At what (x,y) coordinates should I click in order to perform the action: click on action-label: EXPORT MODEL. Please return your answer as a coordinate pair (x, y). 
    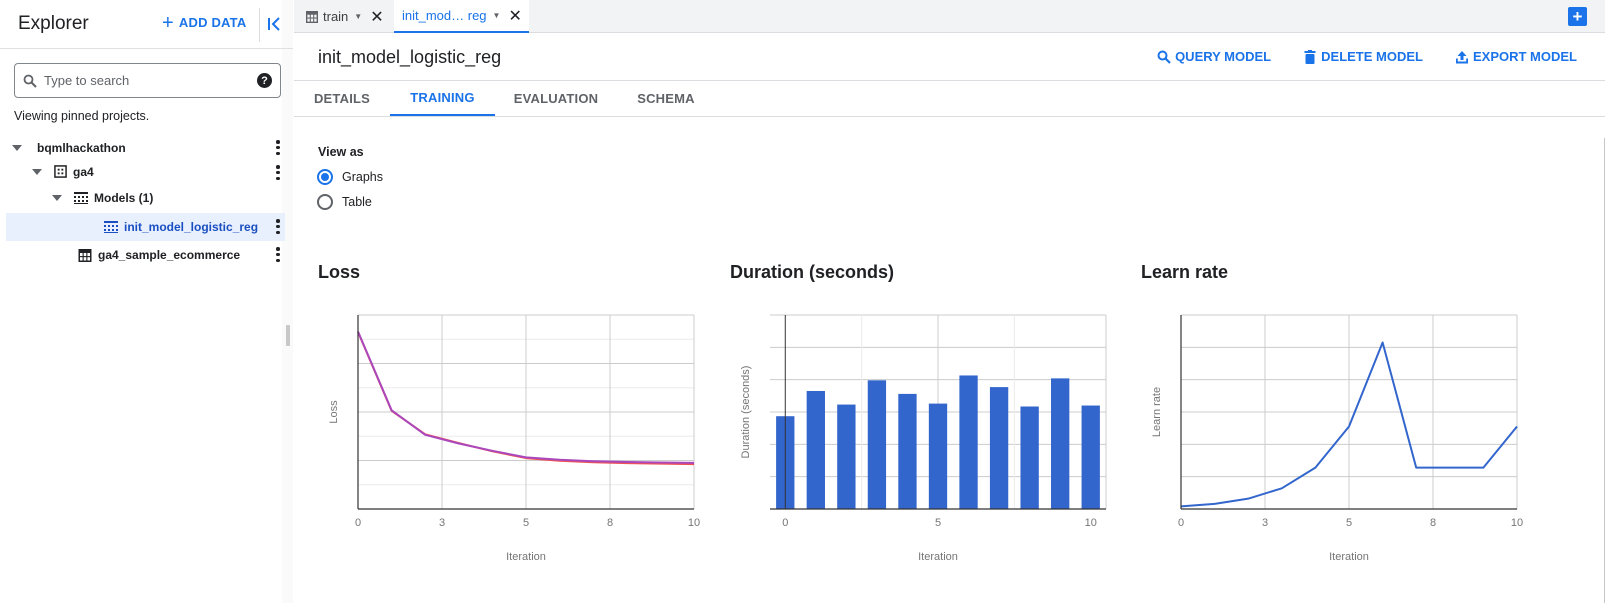
    Looking at the image, I should click on (1524, 56).